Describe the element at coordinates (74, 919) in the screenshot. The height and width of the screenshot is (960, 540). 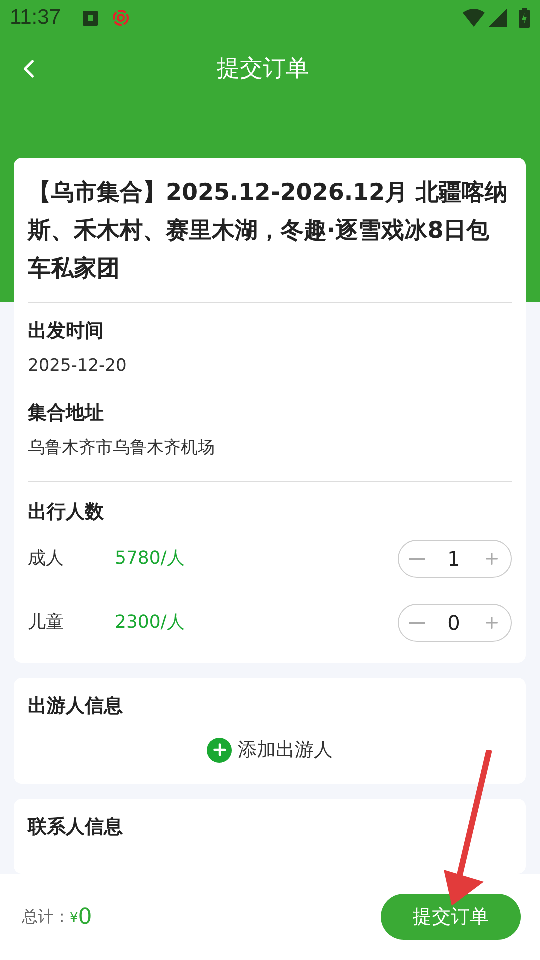
I see `total-currency: ¥` at that location.